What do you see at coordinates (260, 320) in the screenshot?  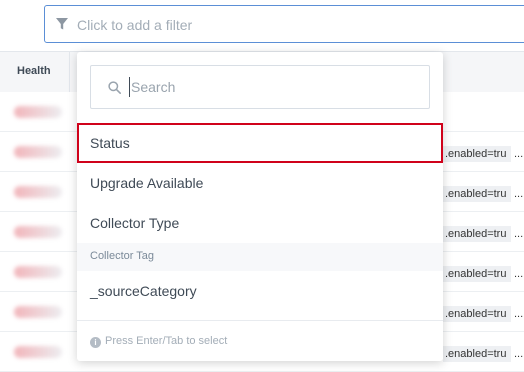 I see `dropdown-divider` at bounding box center [260, 320].